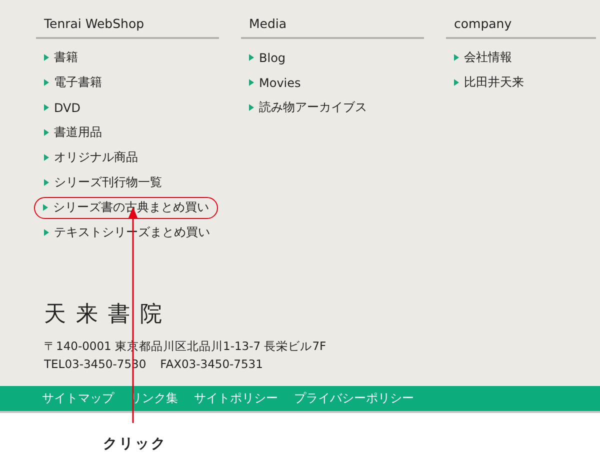 The image size is (600, 459). What do you see at coordinates (99, 182) in the screenshot?
I see `footer-link: シリーズ刊行物一覧` at bounding box center [99, 182].